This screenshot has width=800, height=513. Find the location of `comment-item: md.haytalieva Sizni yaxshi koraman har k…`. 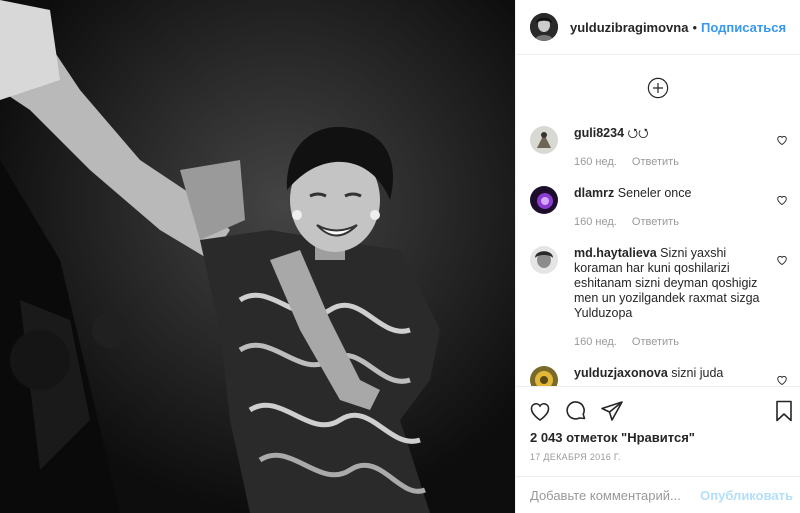

comment-item: md.haytalieva Sizni yaxshi koraman har k… is located at coordinates (659, 298).